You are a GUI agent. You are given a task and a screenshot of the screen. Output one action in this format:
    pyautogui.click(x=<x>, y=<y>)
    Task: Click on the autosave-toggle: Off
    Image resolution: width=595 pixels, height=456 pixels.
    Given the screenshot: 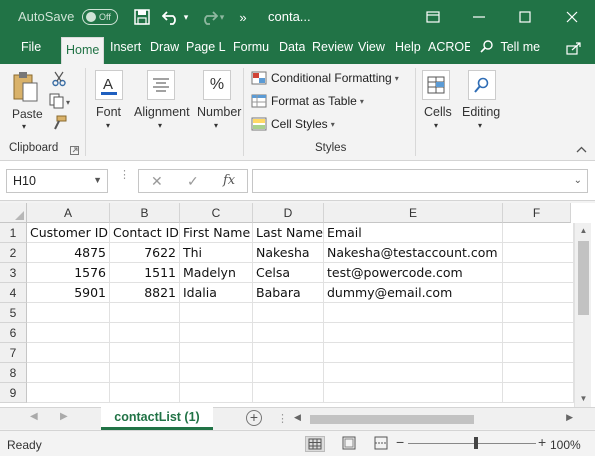 What is the action you would take?
    pyautogui.click(x=100, y=17)
    